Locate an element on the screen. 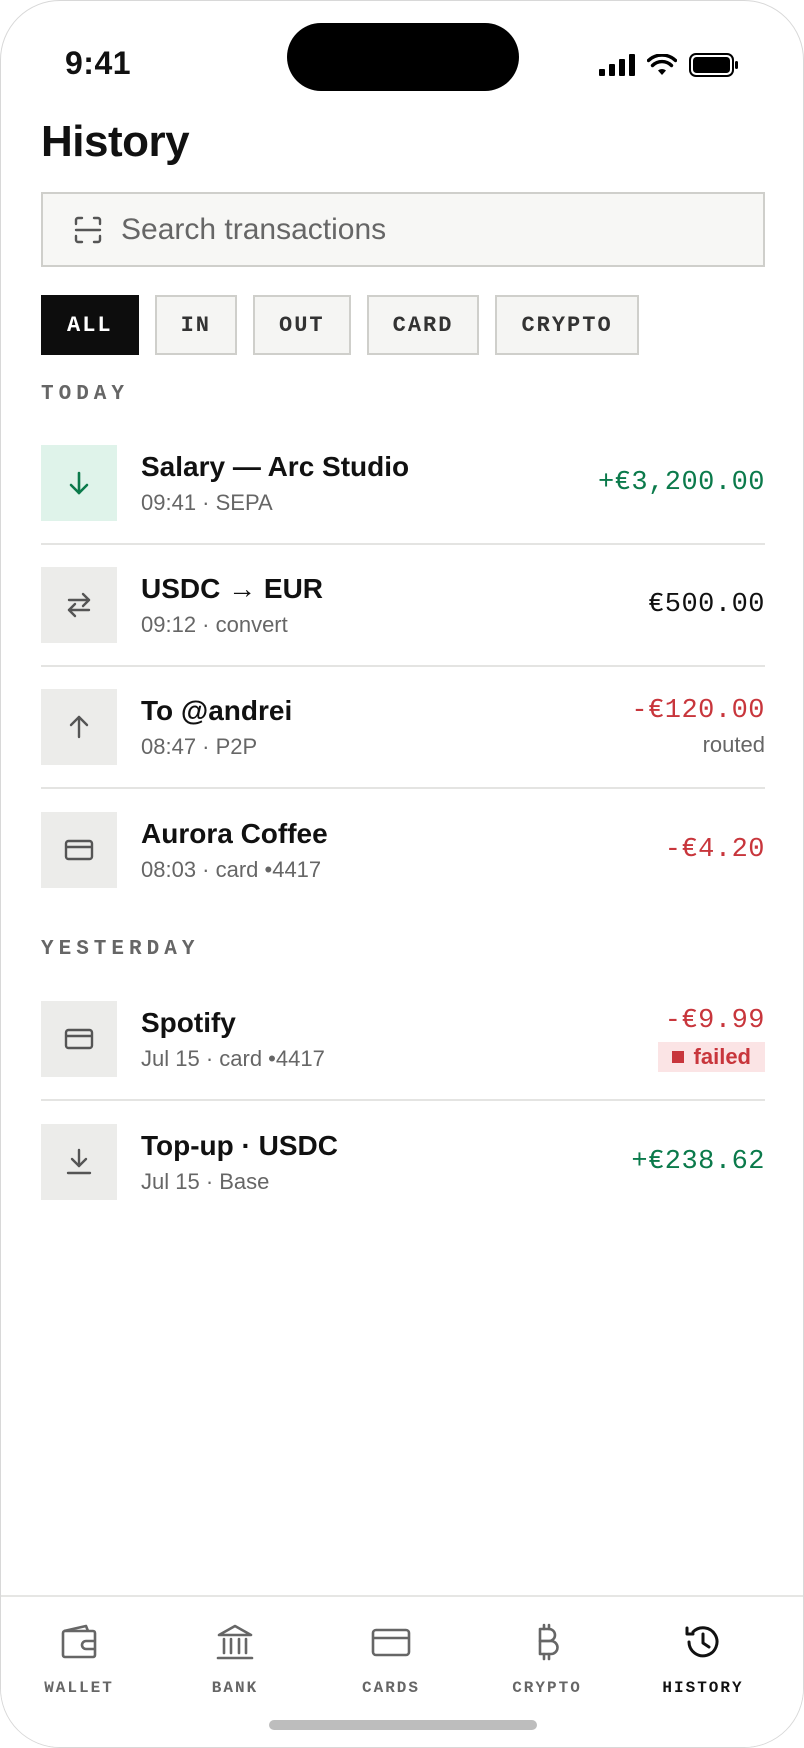  transaction-name: To @andrei is located at coordinates (217, 710).